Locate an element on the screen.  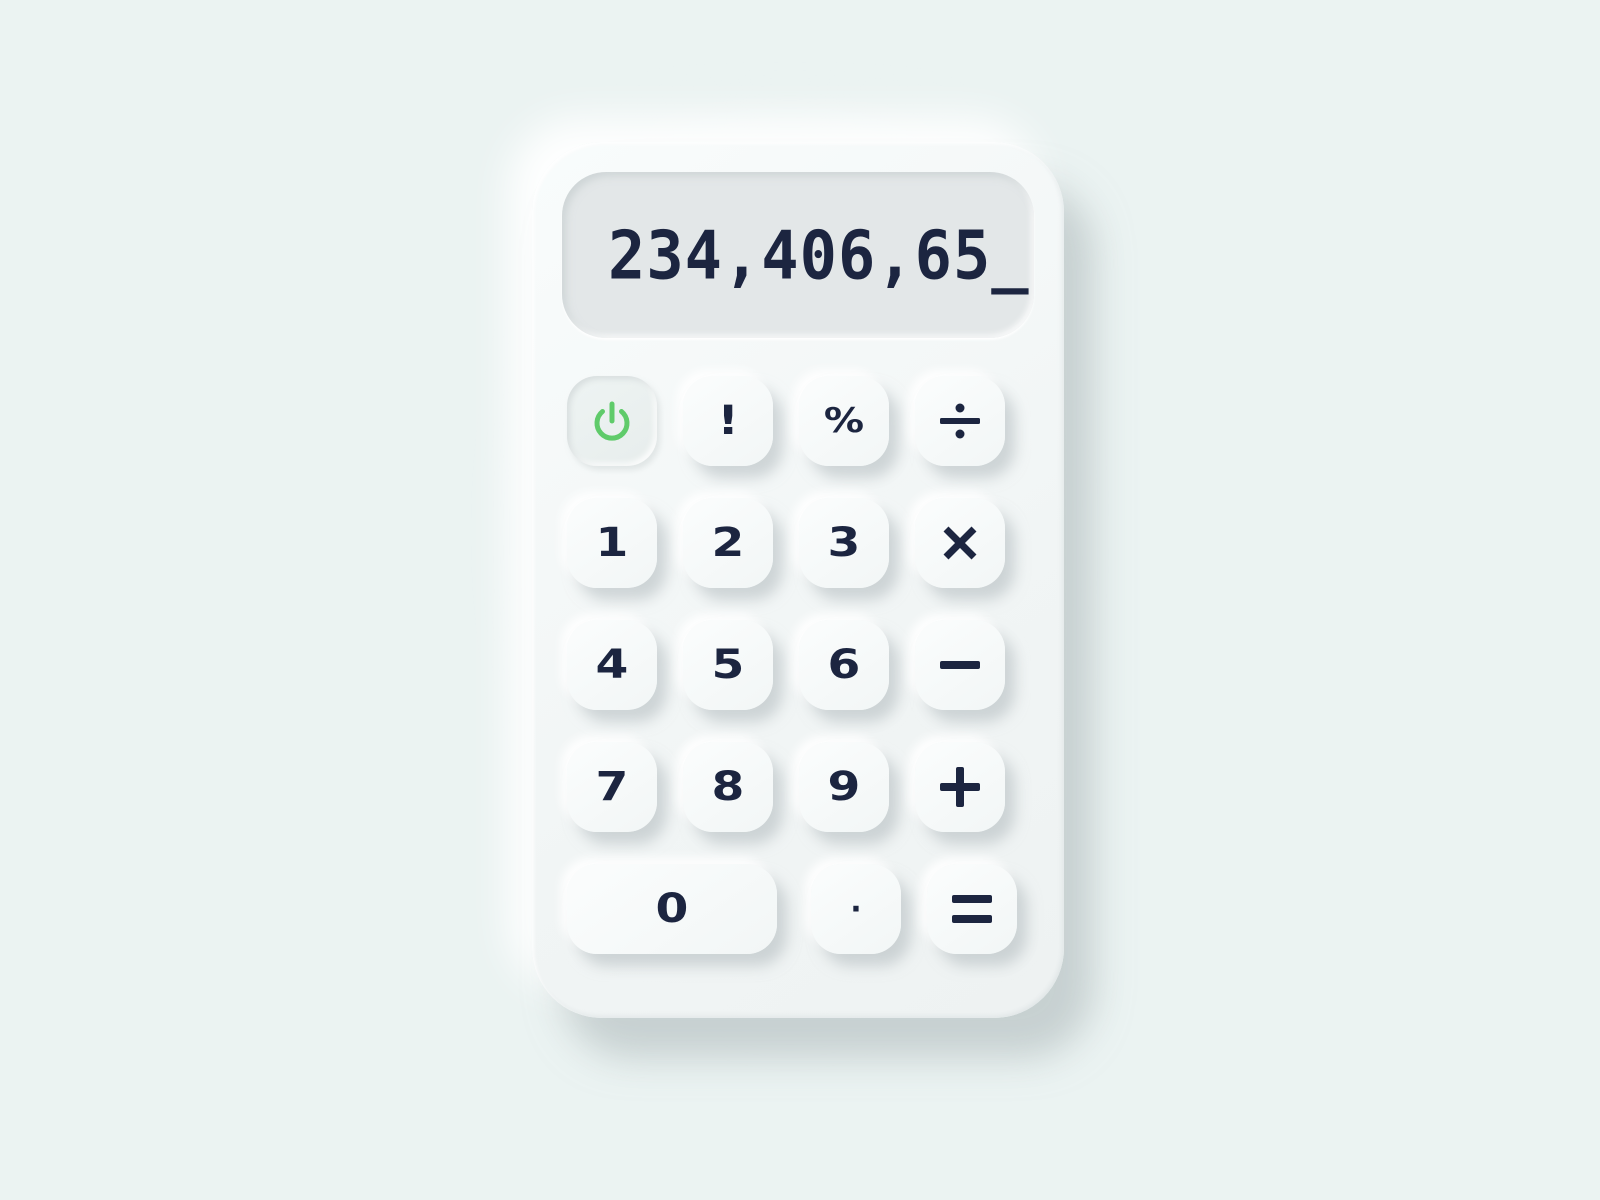
multiply-button is located at coordinates (960, 543).